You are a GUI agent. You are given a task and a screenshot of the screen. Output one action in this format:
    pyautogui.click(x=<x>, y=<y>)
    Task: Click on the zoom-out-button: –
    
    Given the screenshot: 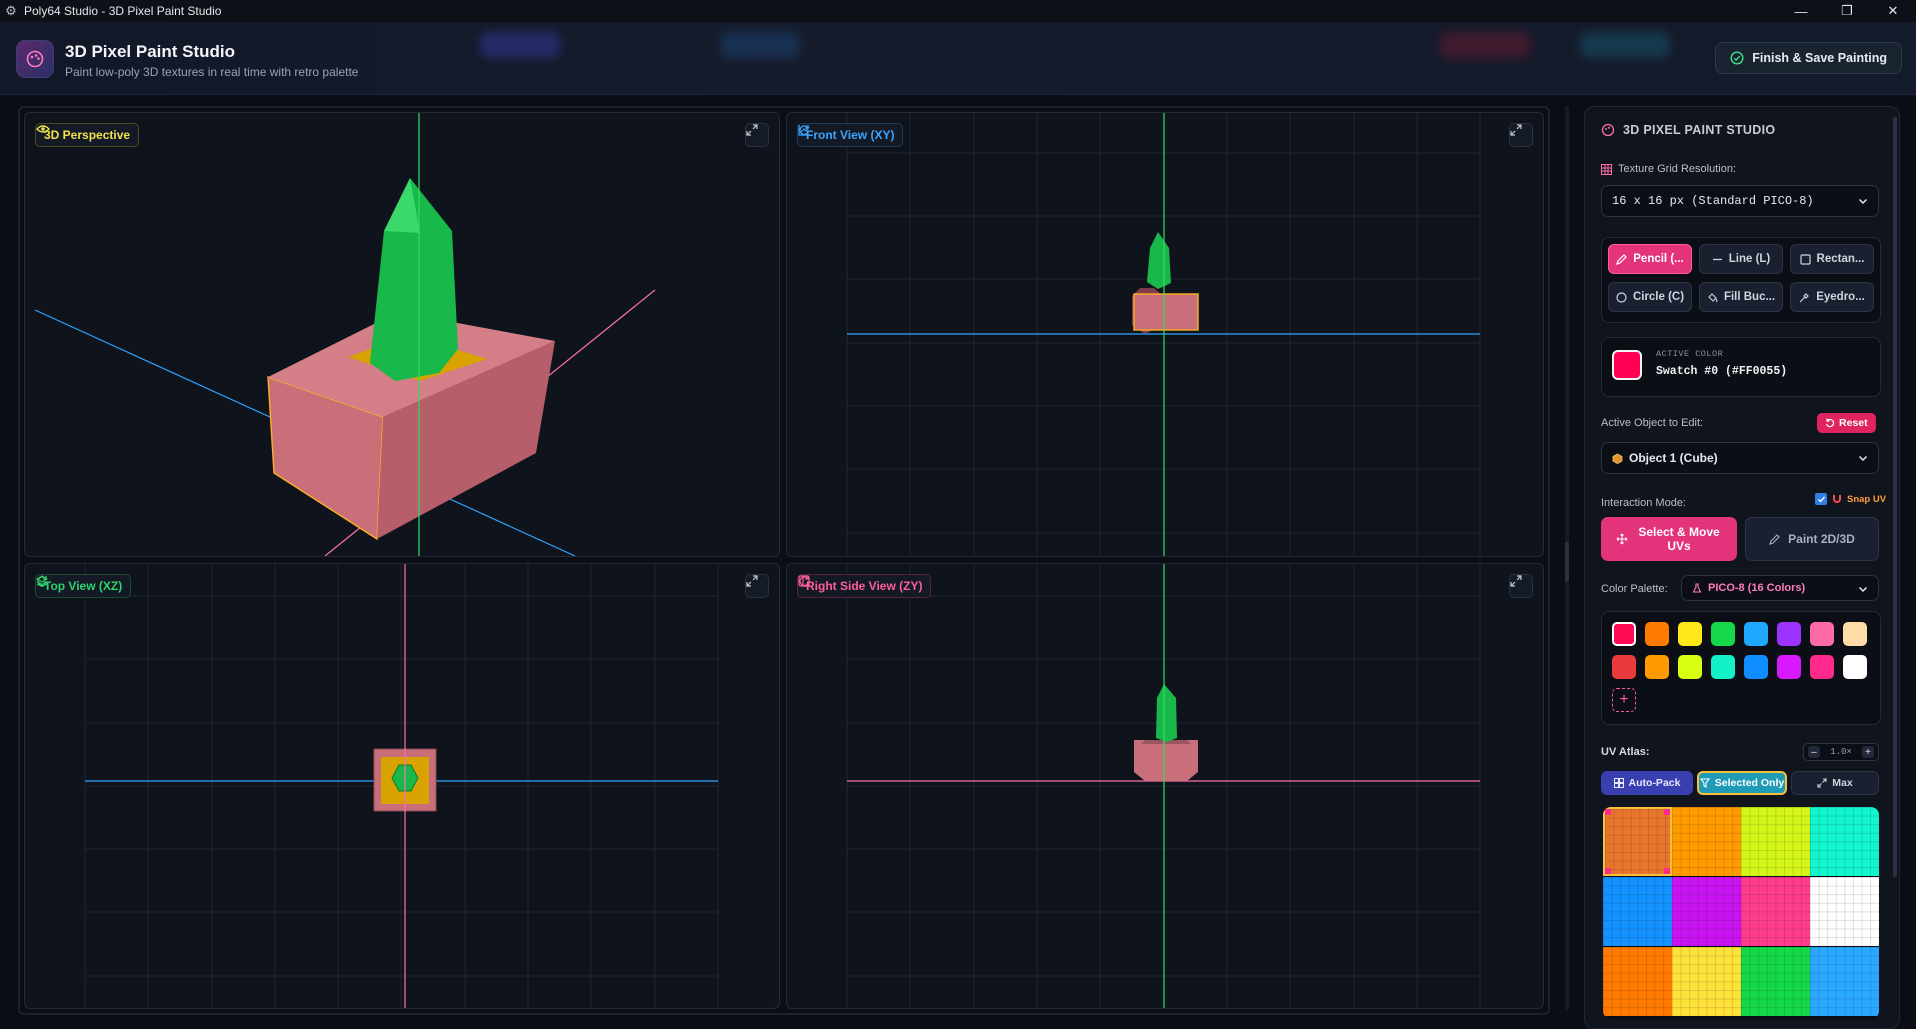 What is the action you would take?
    pyautogui.click(x=1814, y=752)
    